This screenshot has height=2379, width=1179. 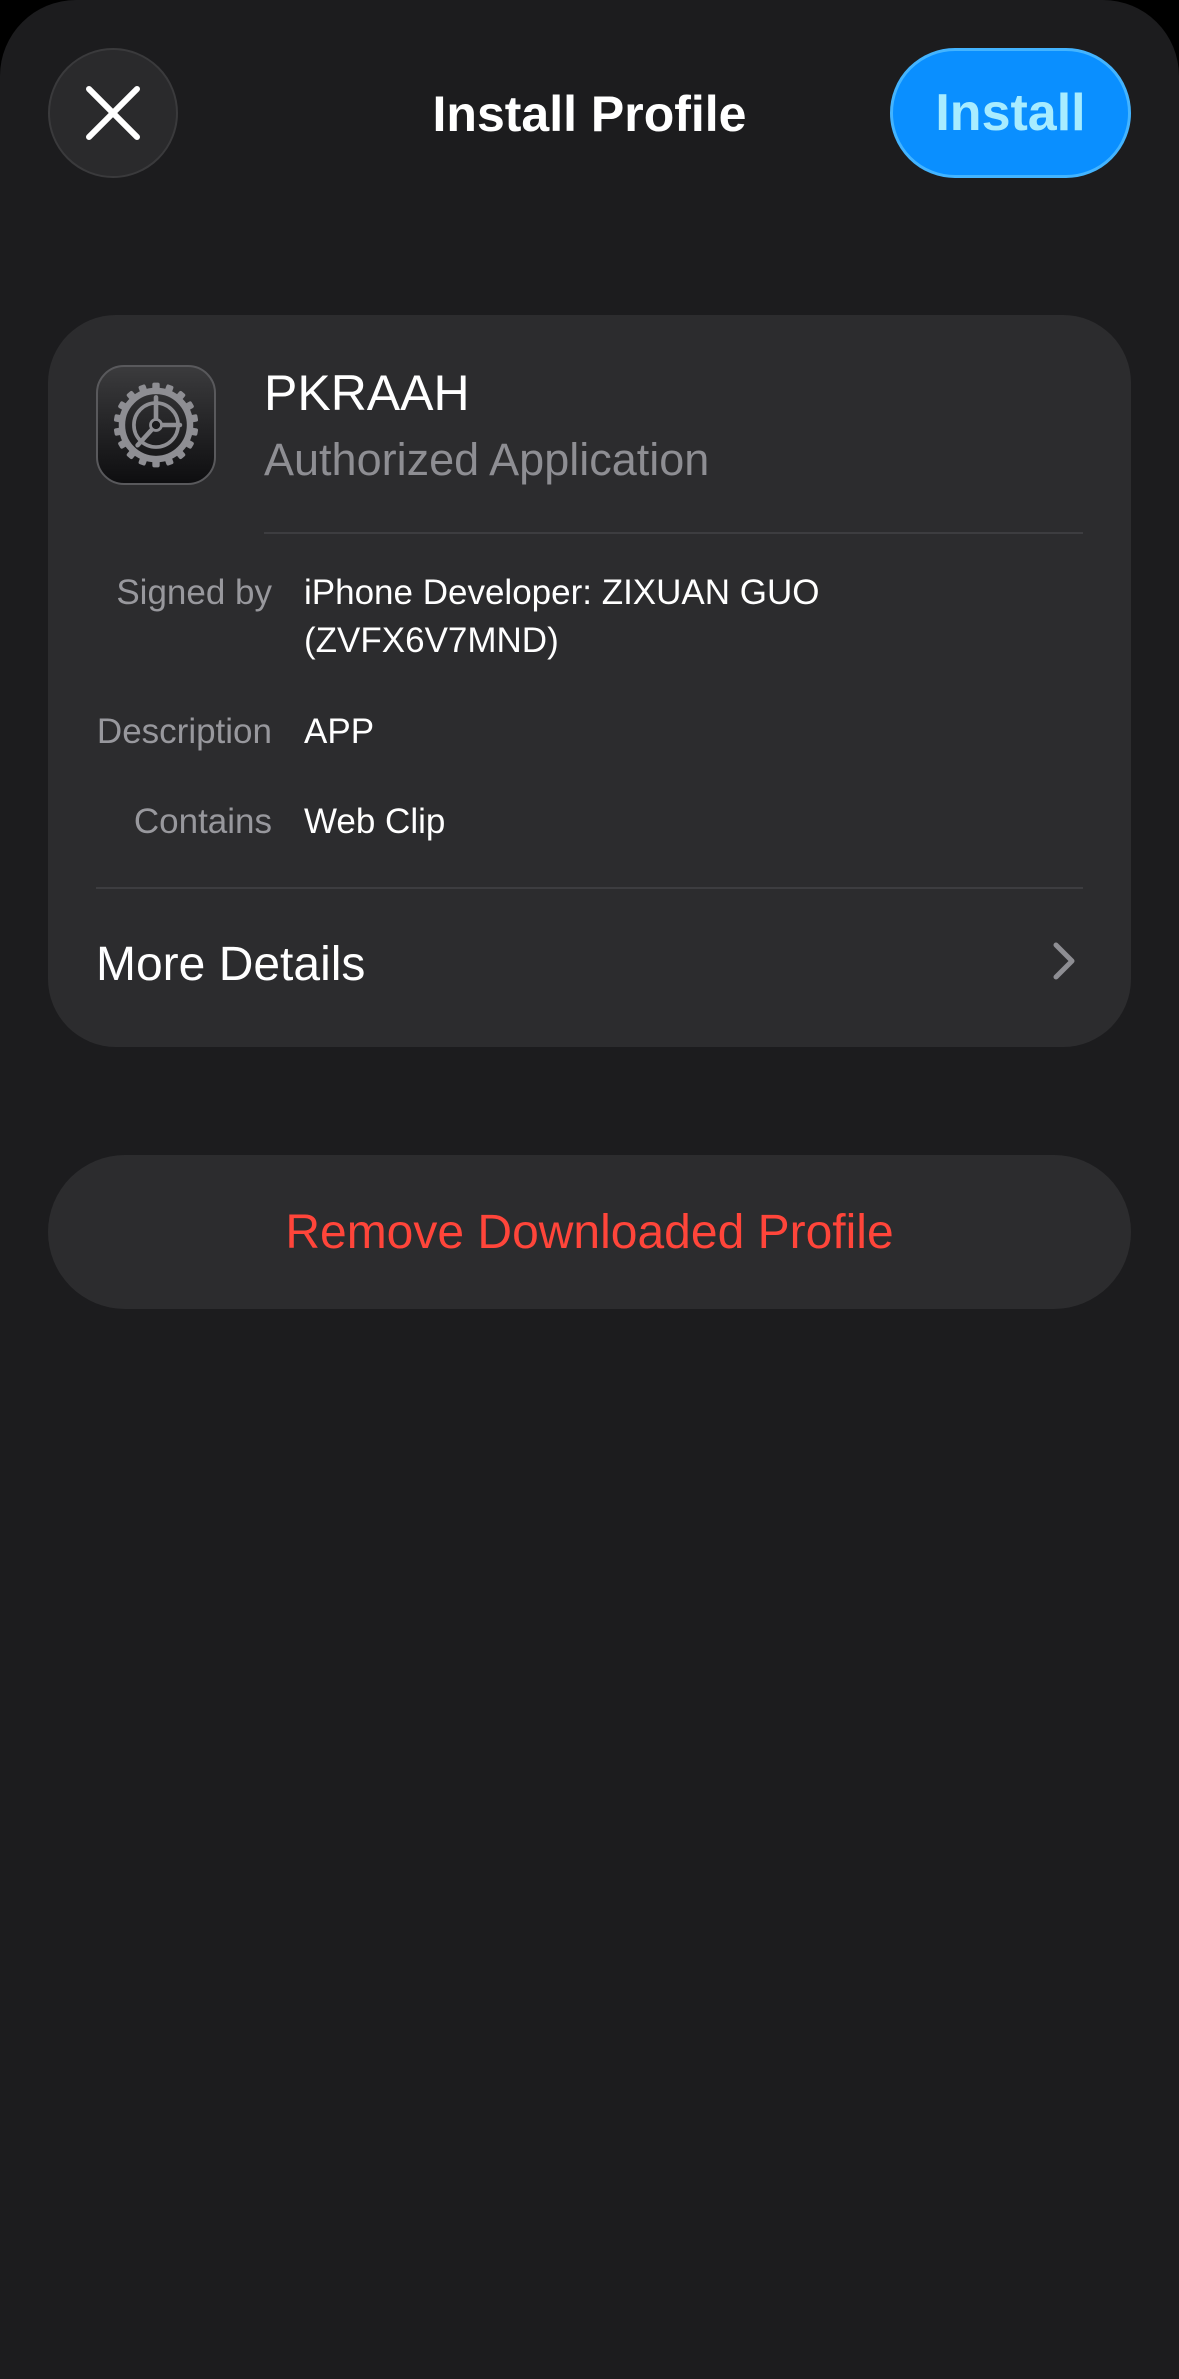 I want to click on chevron-right-icon, so click(x=1064, y=961).